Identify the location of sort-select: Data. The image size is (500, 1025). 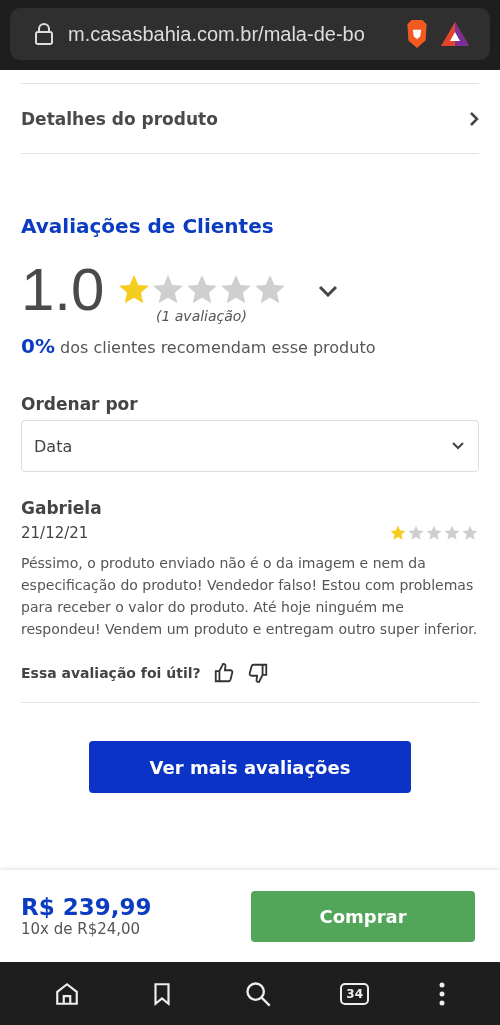
(250, 446).